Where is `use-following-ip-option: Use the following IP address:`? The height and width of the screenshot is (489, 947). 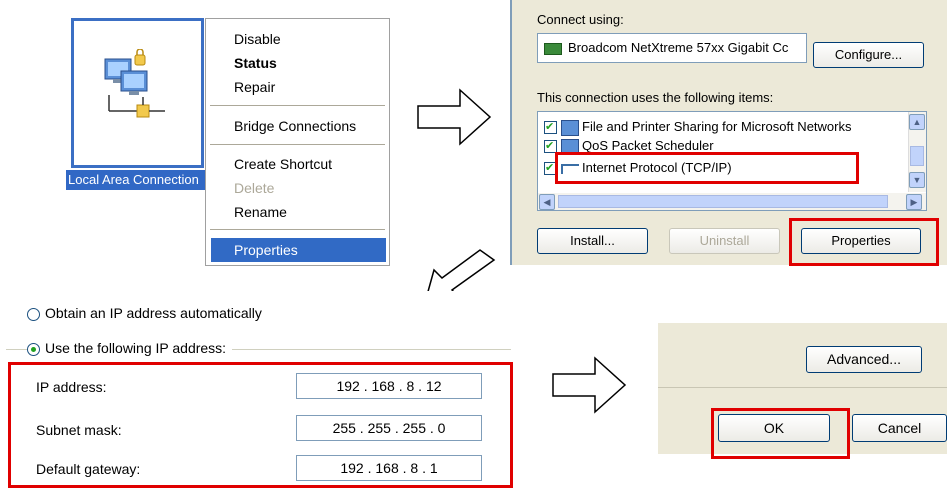 use-following-ip-option: Use the following IP address: is located at coordinates (130, 348).